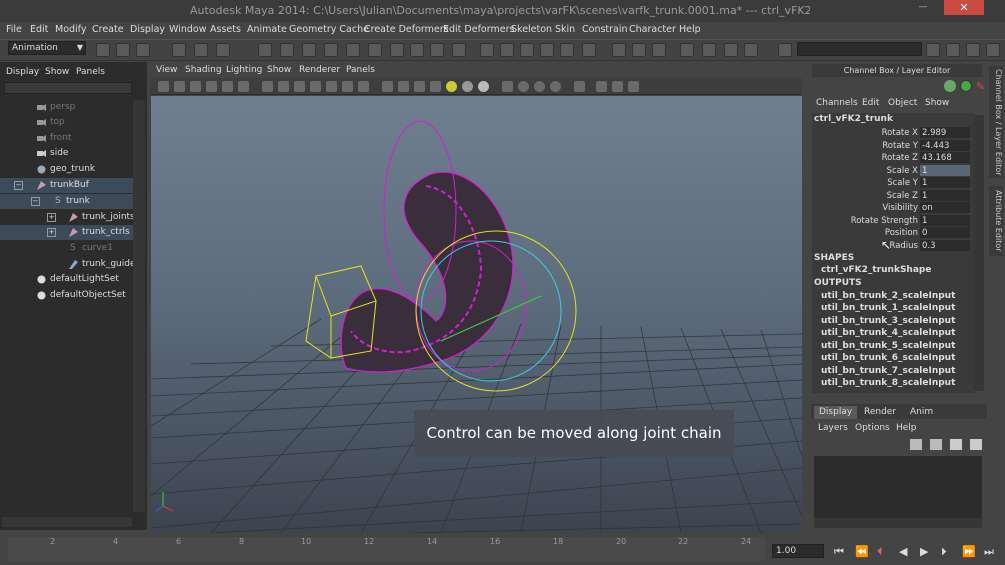  I want to click on output-node: util_bn_trunk_2_scaleInput, so click(888, 296).